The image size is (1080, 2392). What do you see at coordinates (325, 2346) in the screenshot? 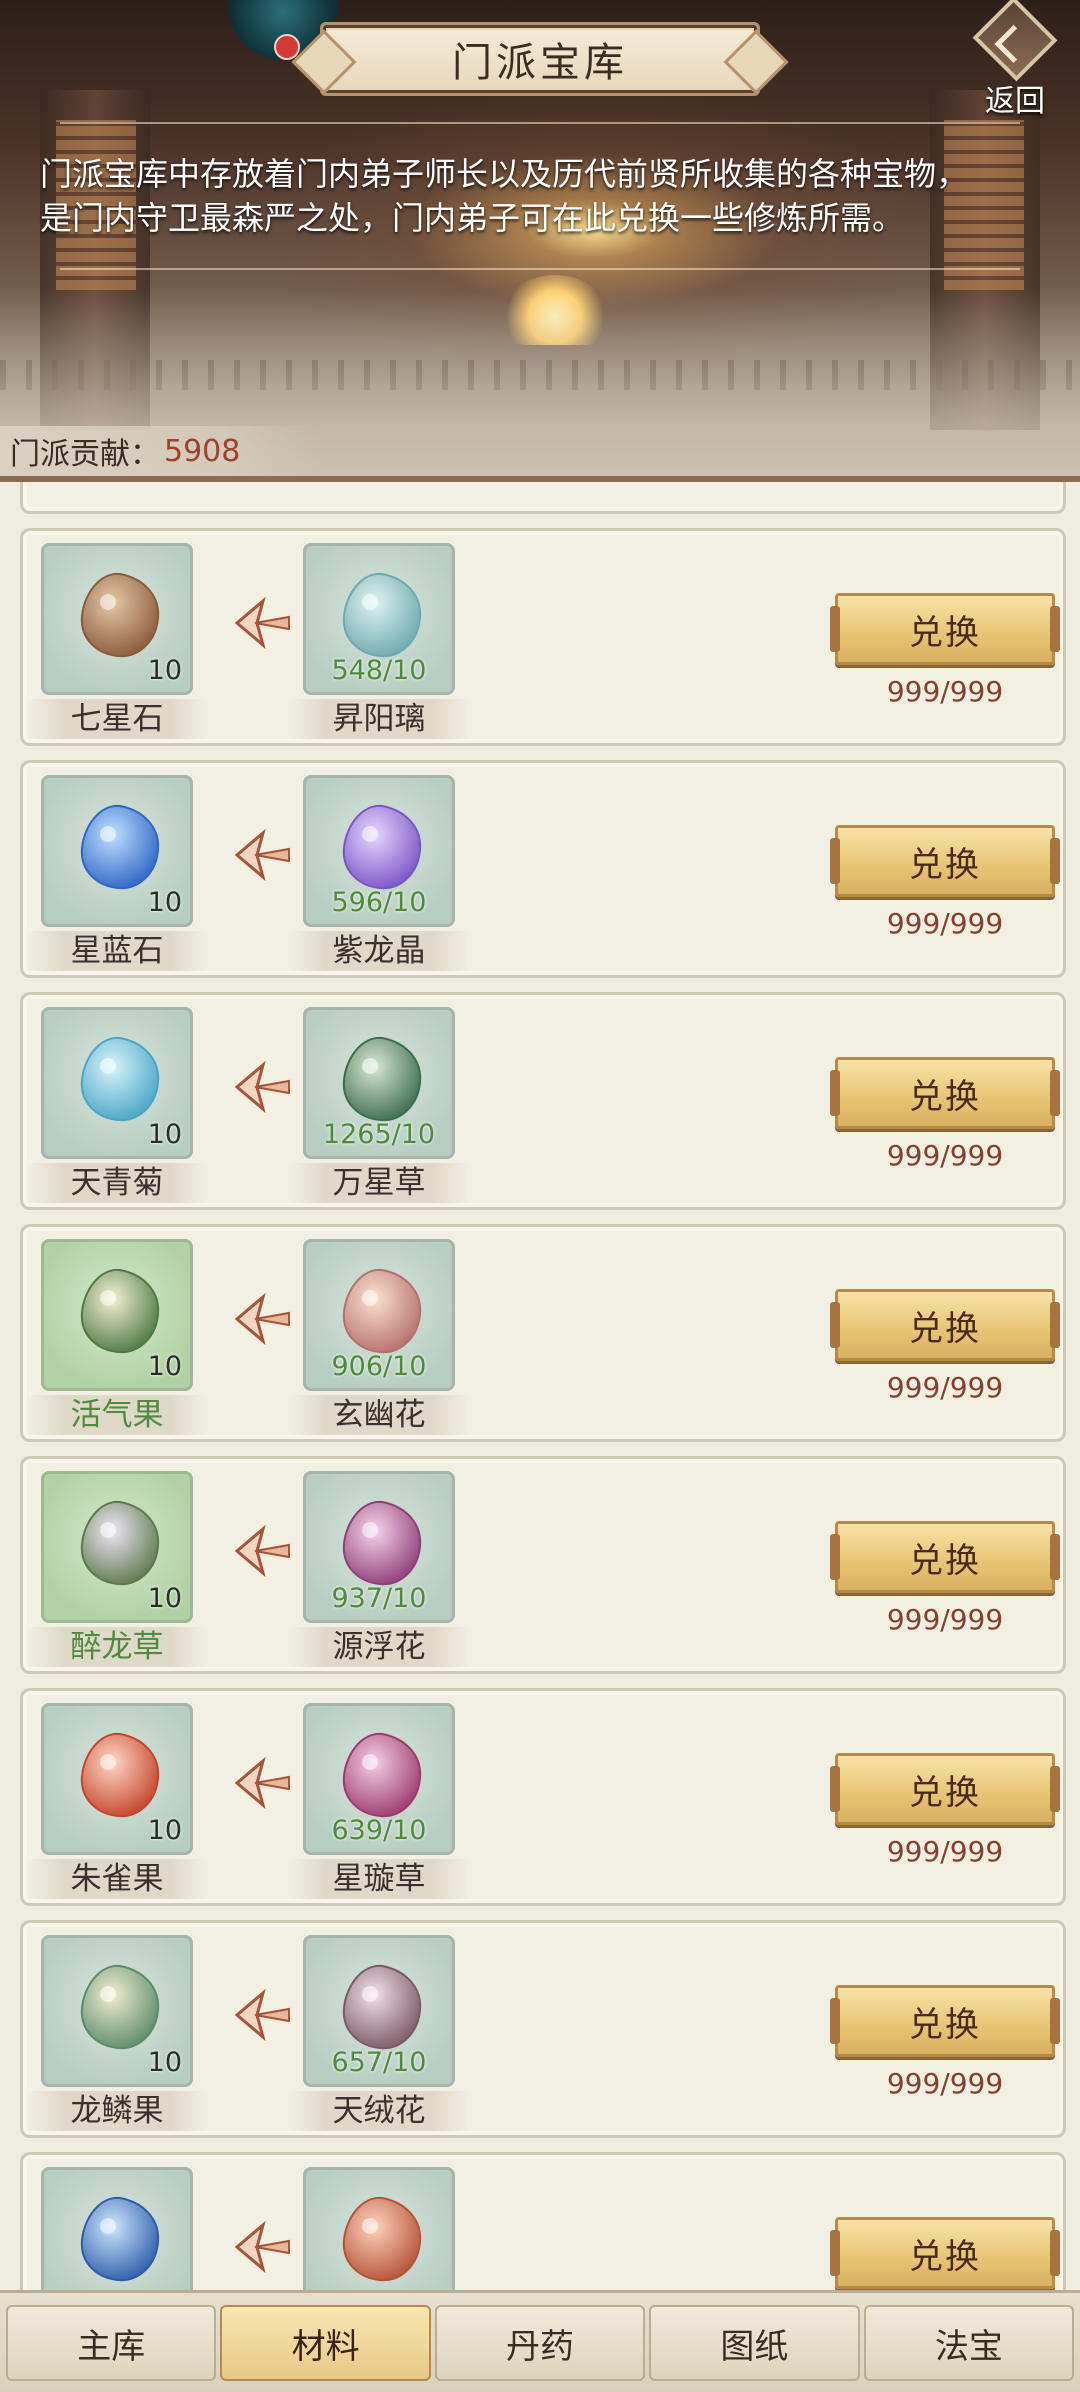
I see `tab-label: 材料` at bounding box center [325, 2346].